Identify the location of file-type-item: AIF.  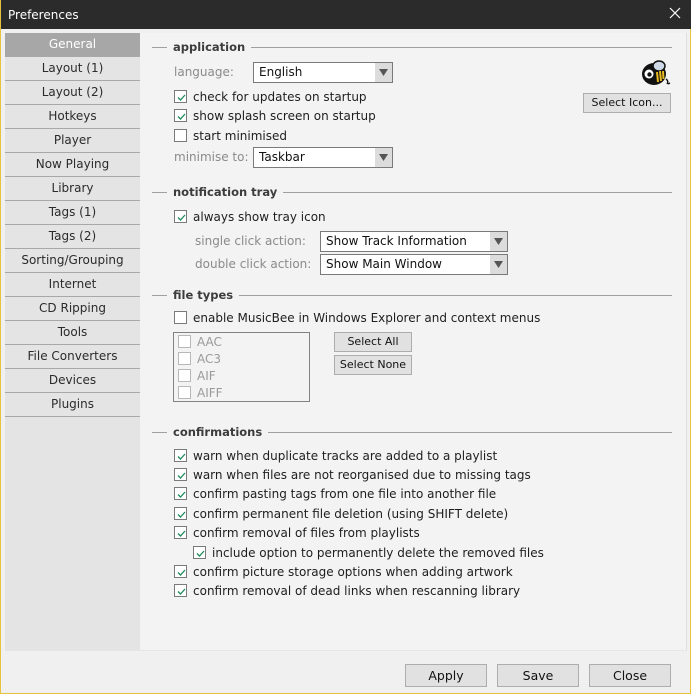
(241, 375).